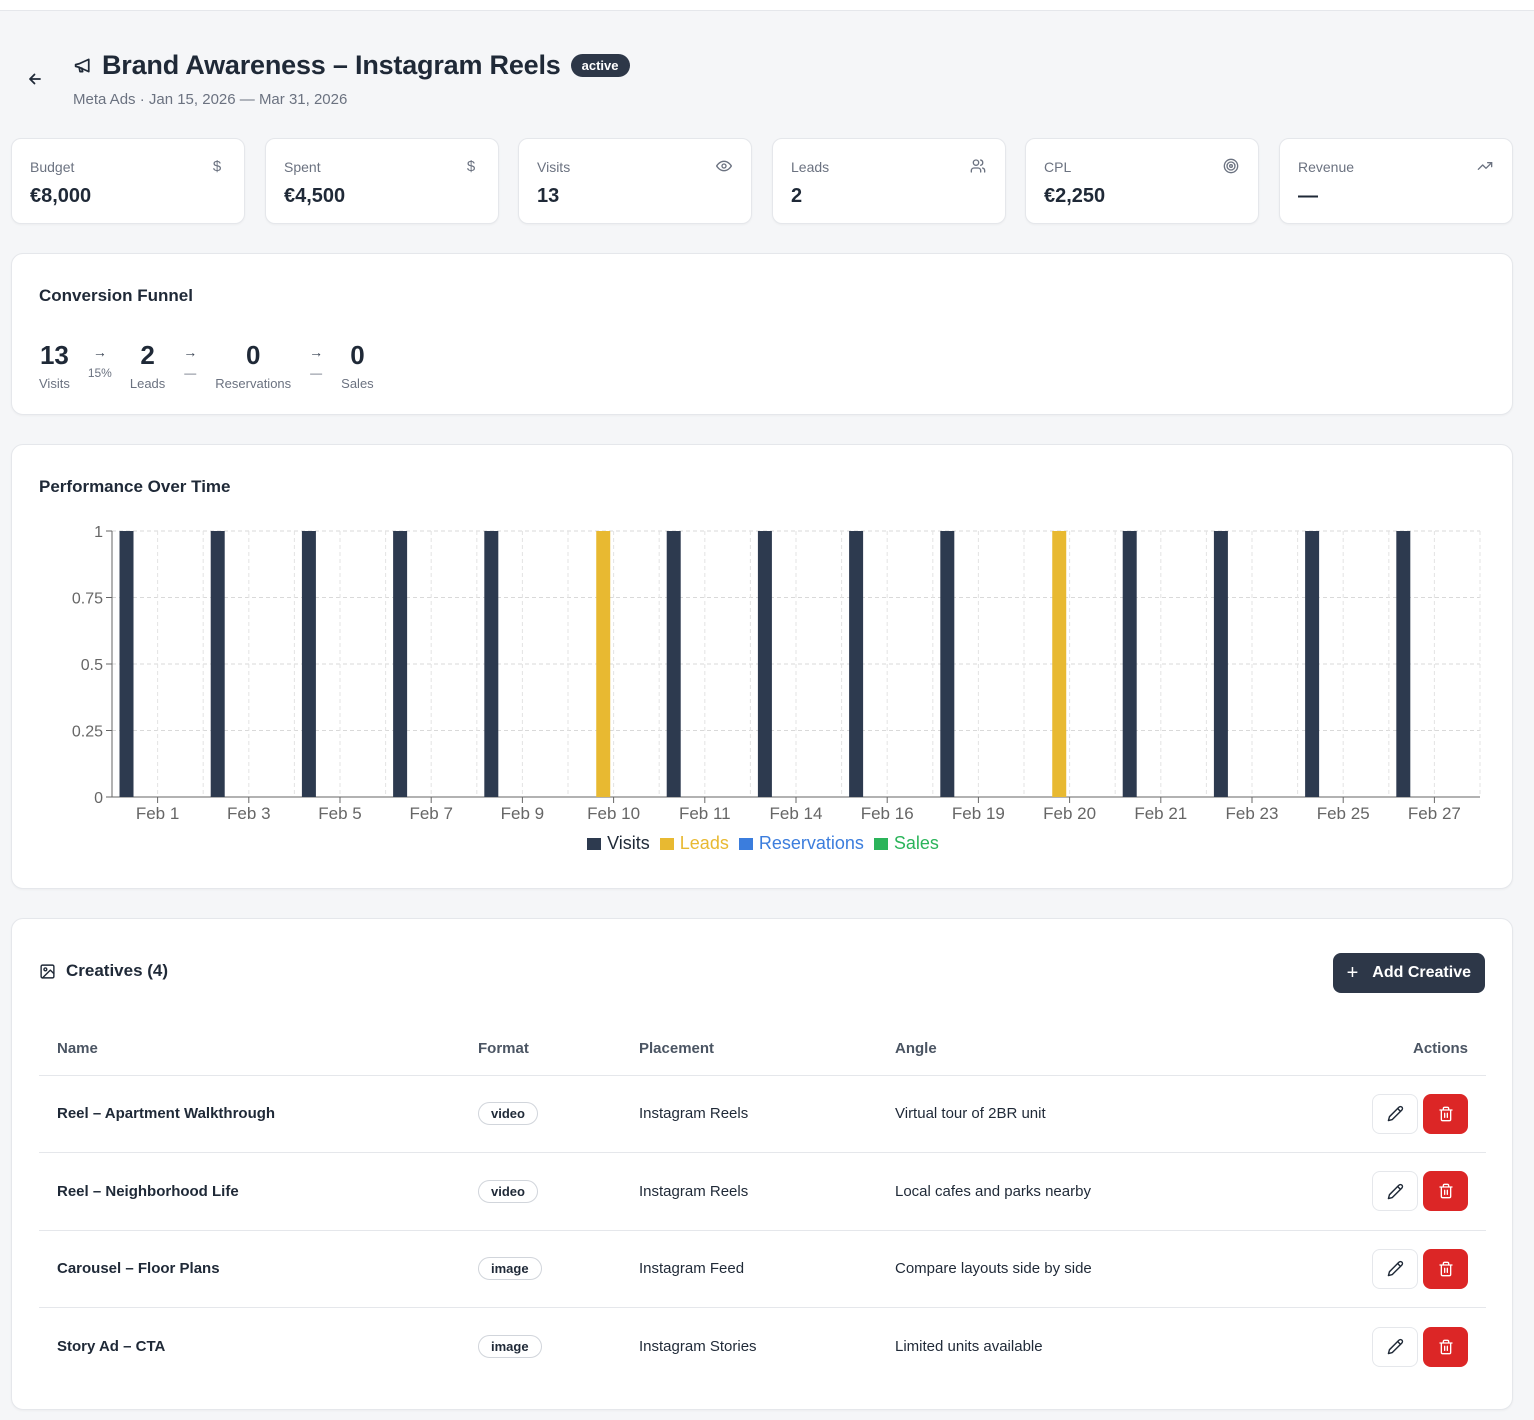  Describe the element at coordinates (210, 99) in the screenshot. I see `campaign-subtitle: Meta Ads · Jan 15, 2026 — Mar 31, 2026` at that location.